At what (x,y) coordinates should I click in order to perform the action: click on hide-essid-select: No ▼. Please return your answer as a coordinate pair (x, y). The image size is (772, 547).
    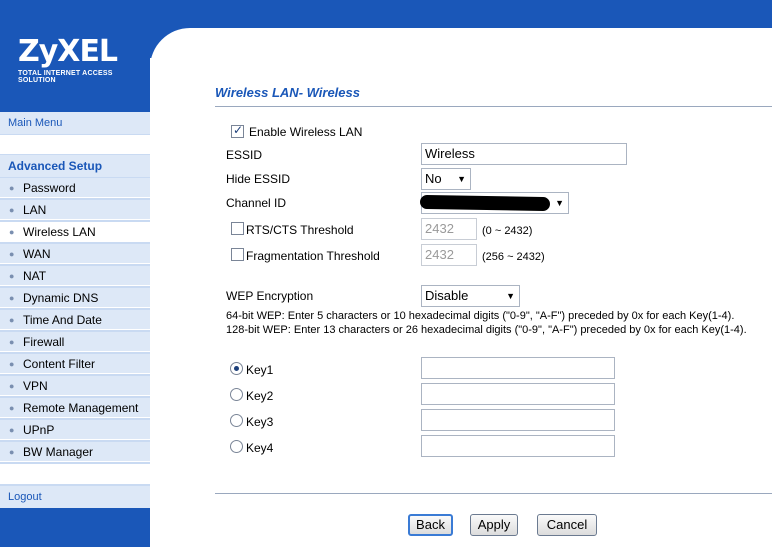
    Looking at the image, I should click on (446, 179).